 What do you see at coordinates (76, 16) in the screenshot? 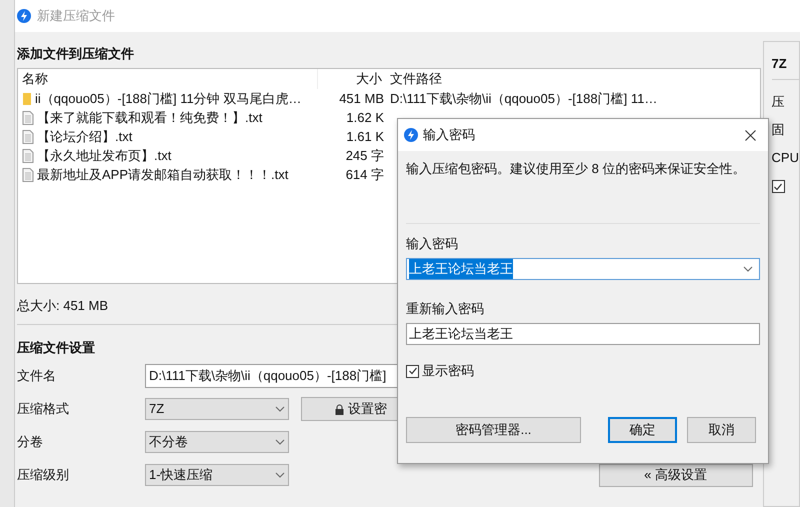
I see `window-title: 新建压缩文件` at bounding box center [76, 16].